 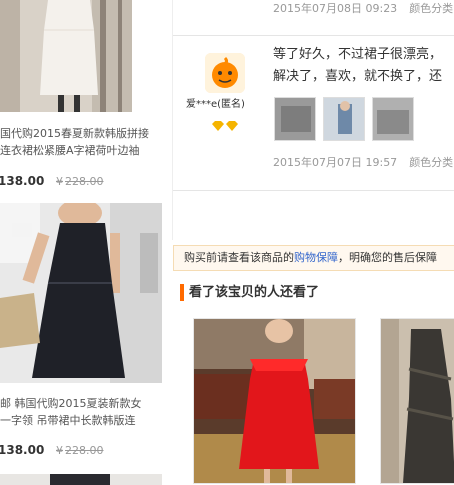 What do you see at coordinates (239, 257) in the screenshot?
I see `notice-prefix: 购买前请查看该商品的` at bounding box center [239, 257].